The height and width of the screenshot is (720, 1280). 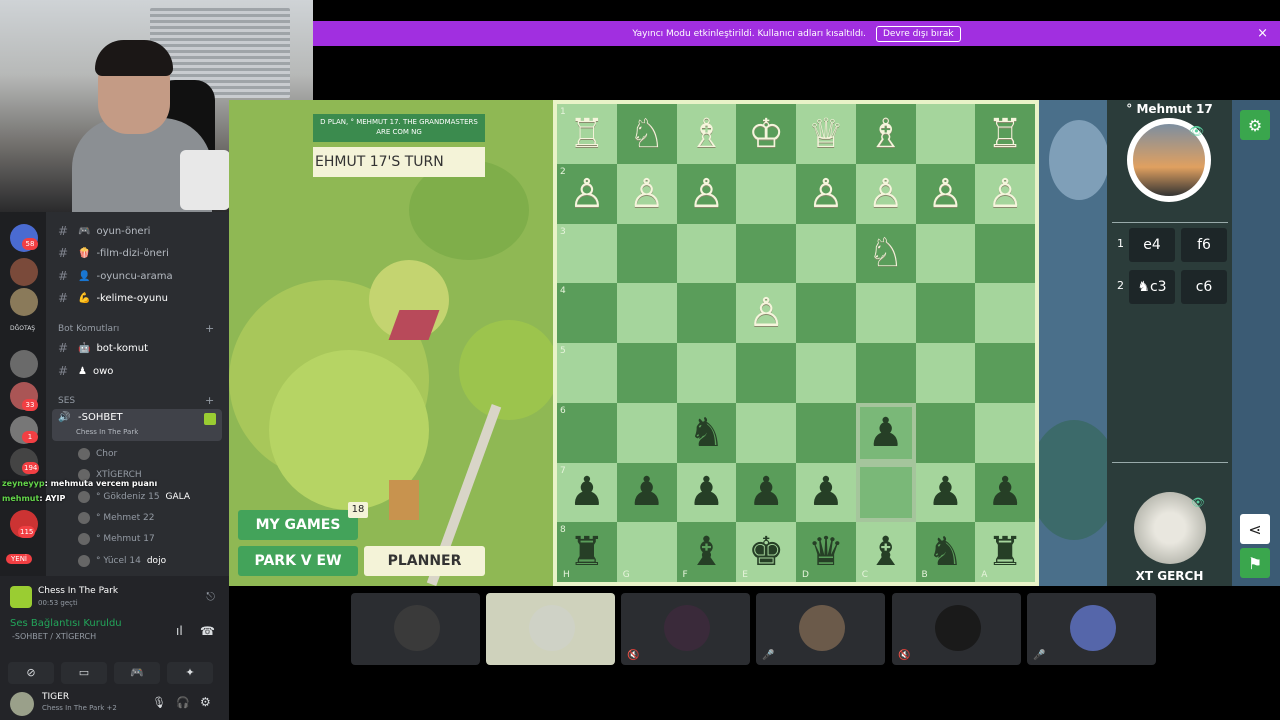 What do you see at coordinates (1255, 529) in the screenshot?
I see `share-icon: ⋖` at bounding box center [1255, 529].